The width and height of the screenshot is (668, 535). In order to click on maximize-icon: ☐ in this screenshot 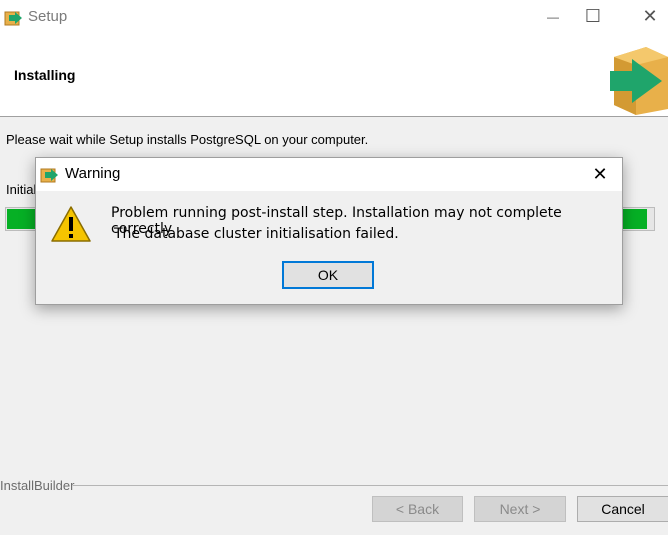, I will do `click(593, 16)`.